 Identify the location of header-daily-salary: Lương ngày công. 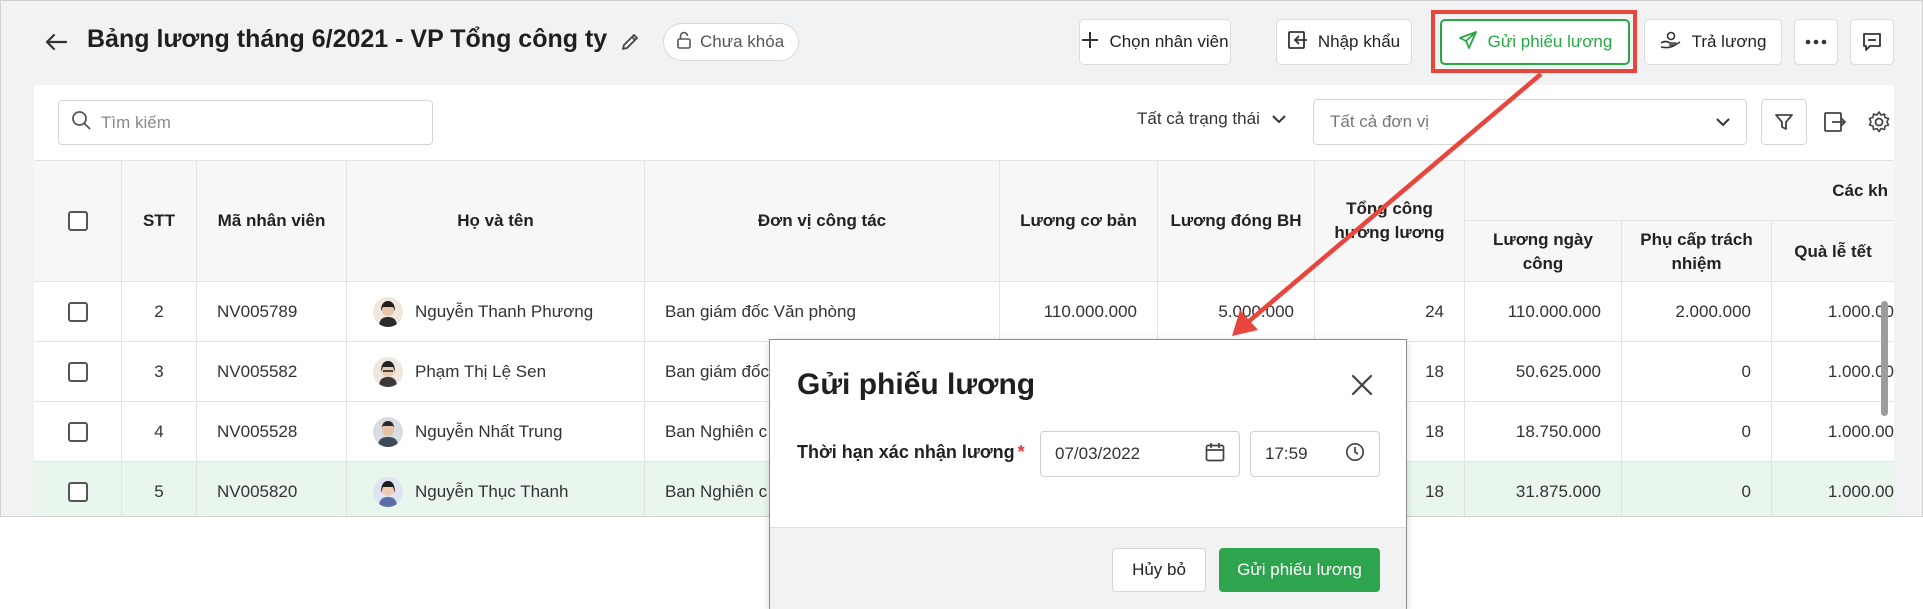
(1543, 252).